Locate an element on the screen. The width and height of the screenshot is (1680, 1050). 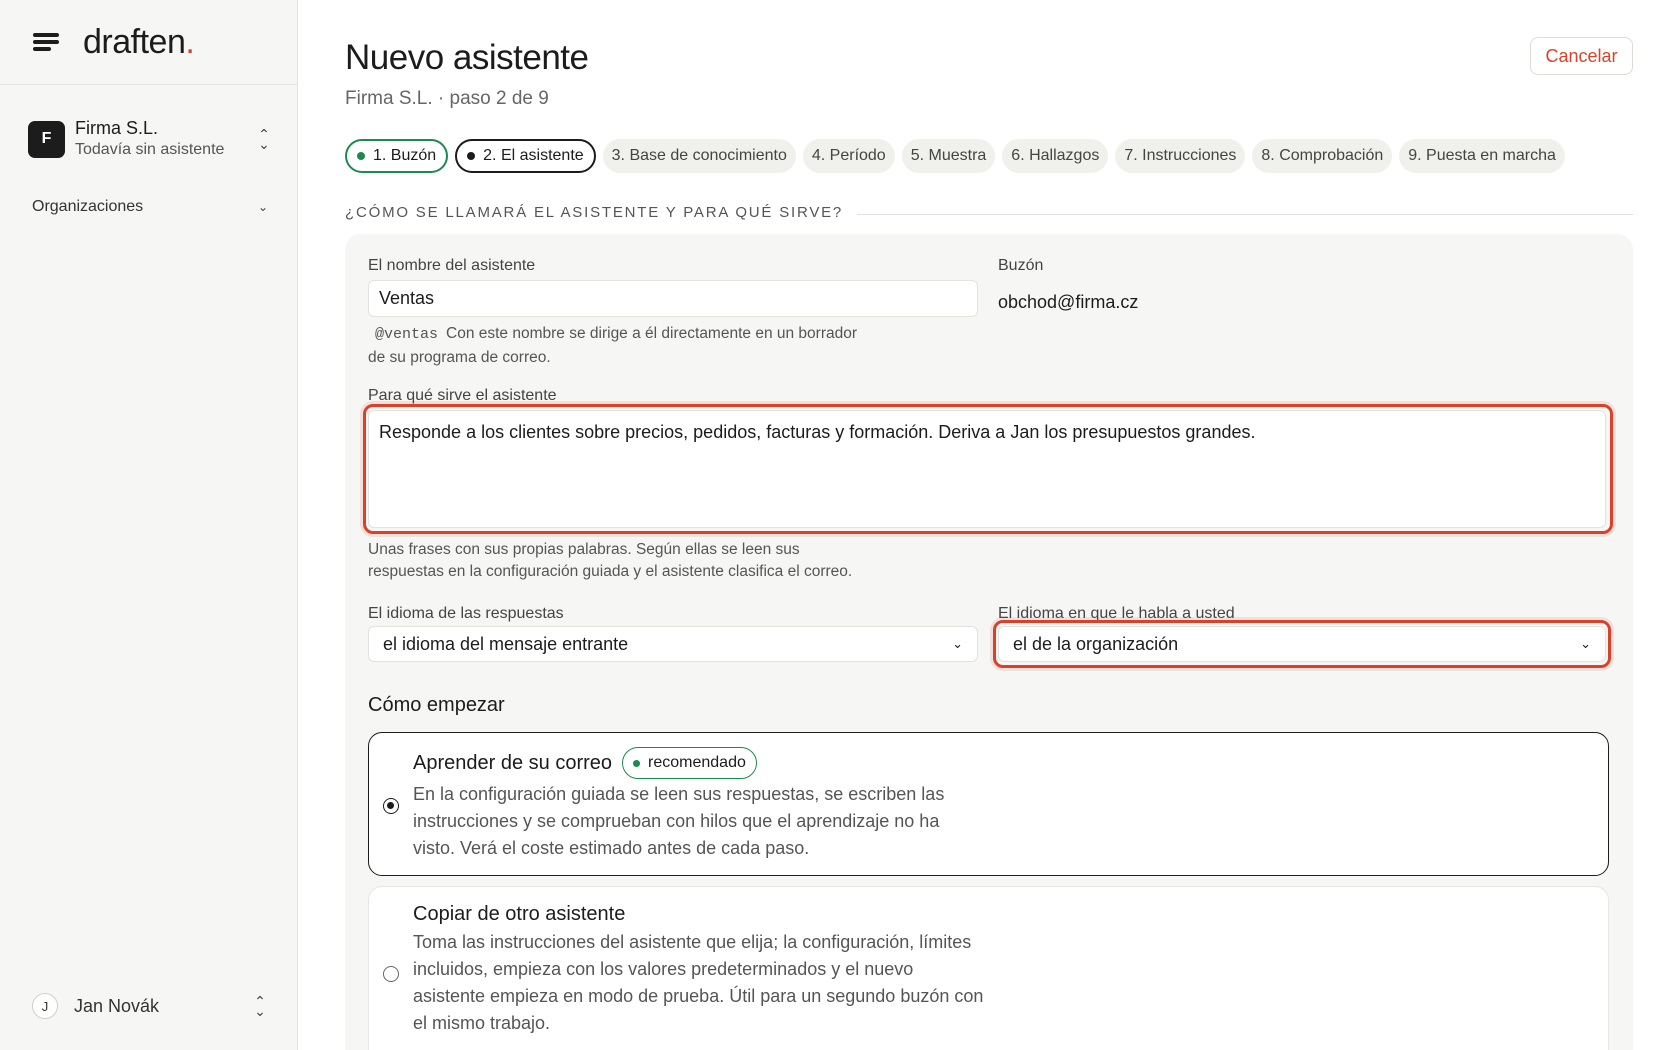
assistant-name-input is located at coordinates (673, 298).